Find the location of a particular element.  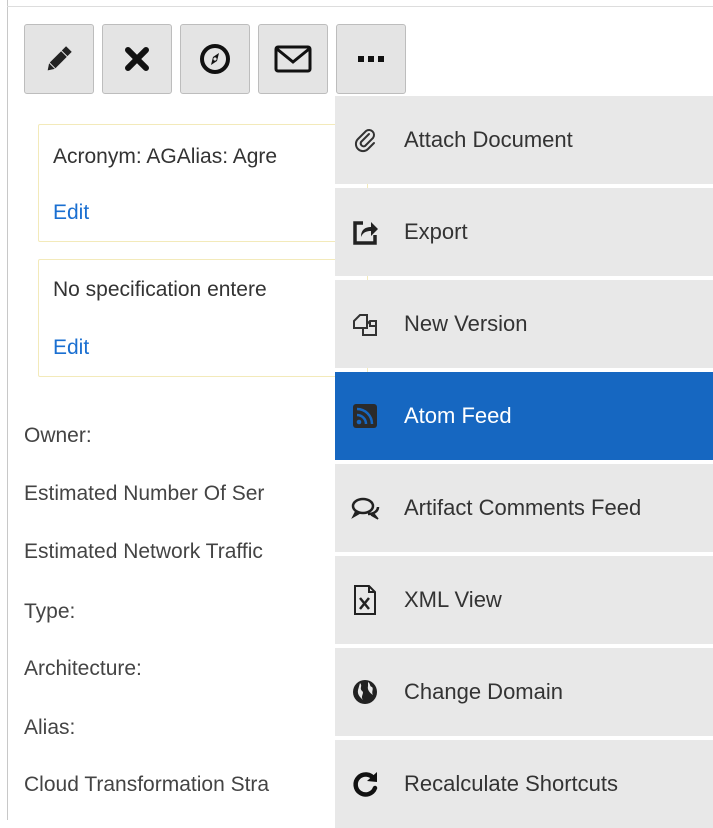

menu-item-artifact-comments-feed: Artifact Comments Feed is located at coordinates (524, 508).